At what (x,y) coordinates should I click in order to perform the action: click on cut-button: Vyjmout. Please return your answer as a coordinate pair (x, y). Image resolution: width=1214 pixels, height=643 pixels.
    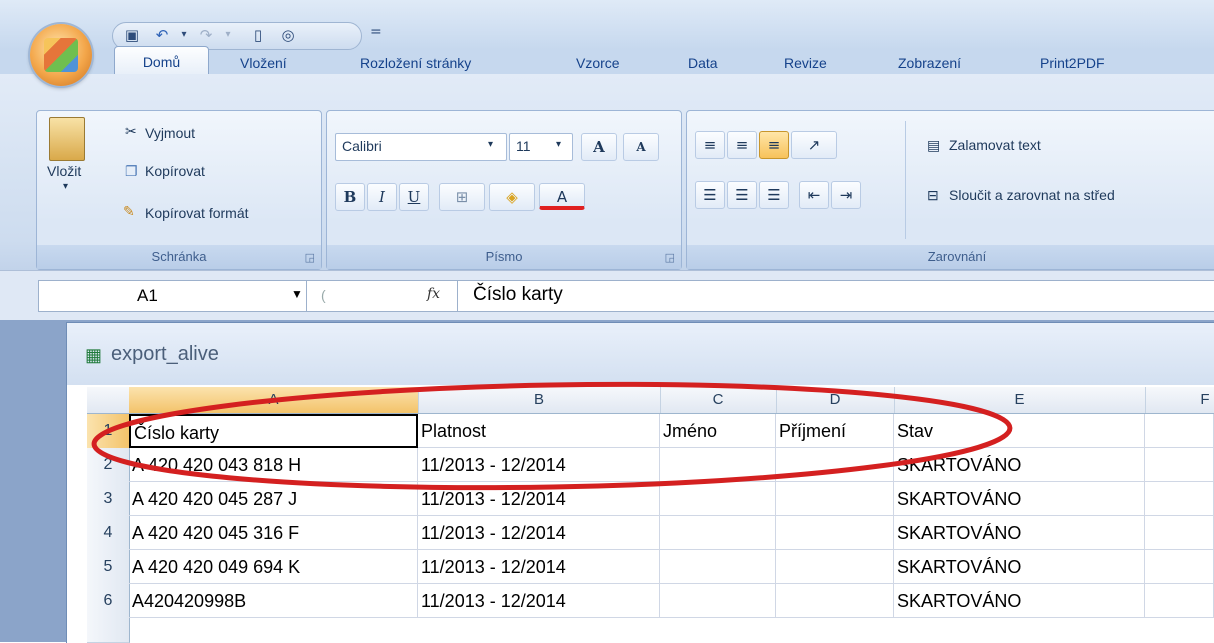
    Looking at the image, I should click on (170, 133).